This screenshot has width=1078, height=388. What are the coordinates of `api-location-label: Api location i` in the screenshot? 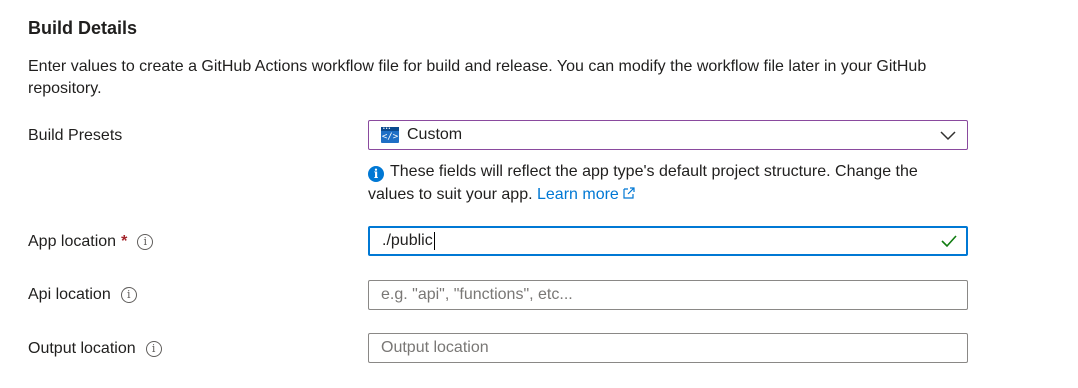 It's located at (82, 295).